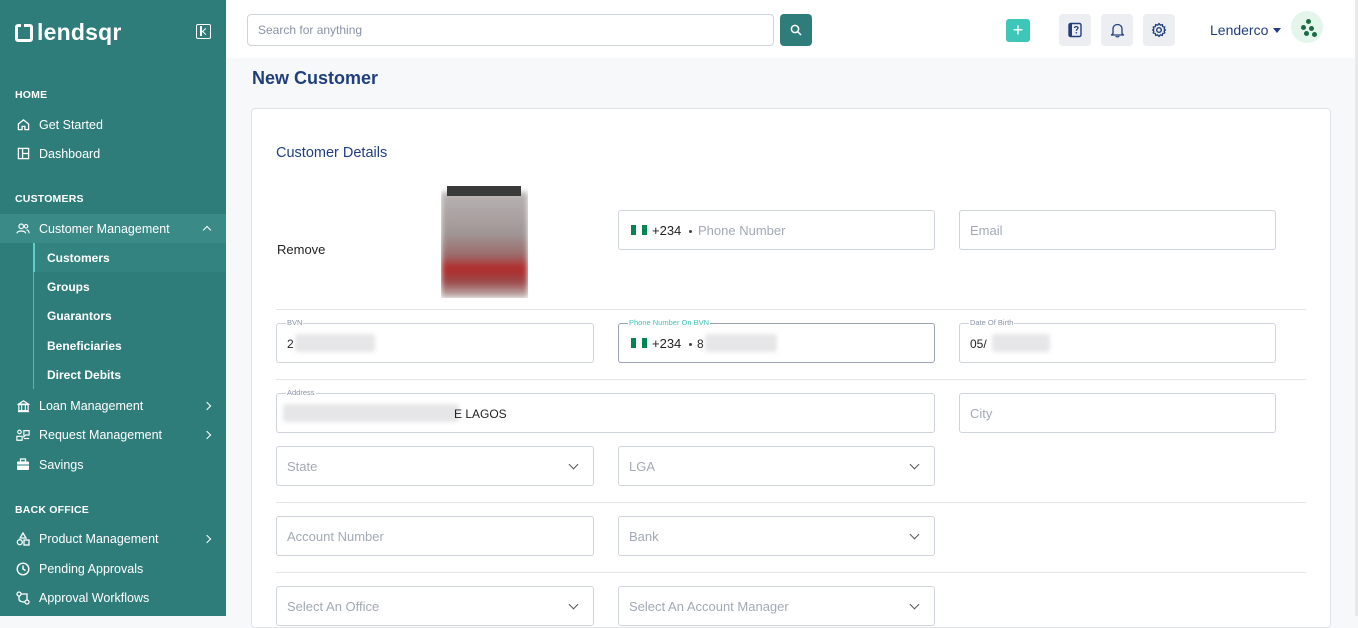  I want to click on search-button, so click(796, 30).